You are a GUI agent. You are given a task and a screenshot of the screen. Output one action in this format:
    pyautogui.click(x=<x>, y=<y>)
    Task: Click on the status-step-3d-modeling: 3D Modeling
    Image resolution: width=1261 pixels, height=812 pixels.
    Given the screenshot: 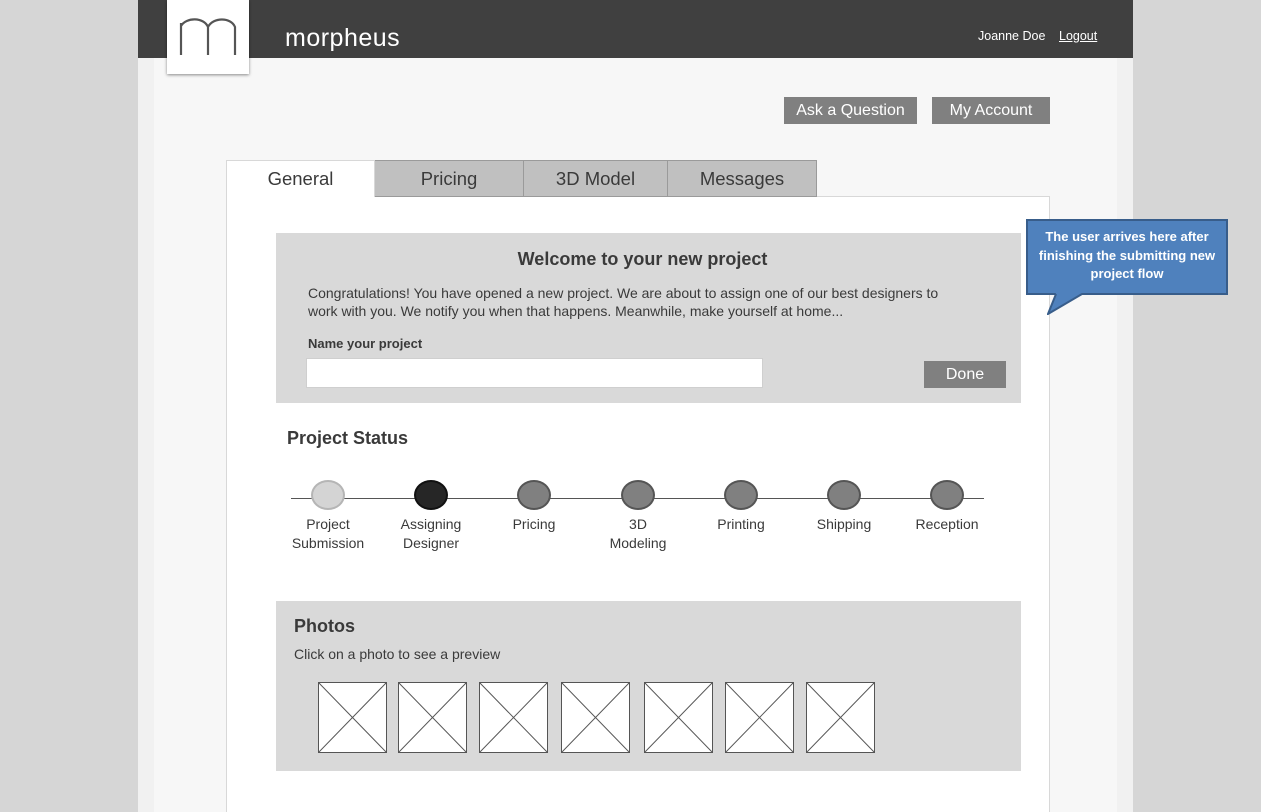 What is the action you would take?
    pyautogui.click(x=638, y=516)
    